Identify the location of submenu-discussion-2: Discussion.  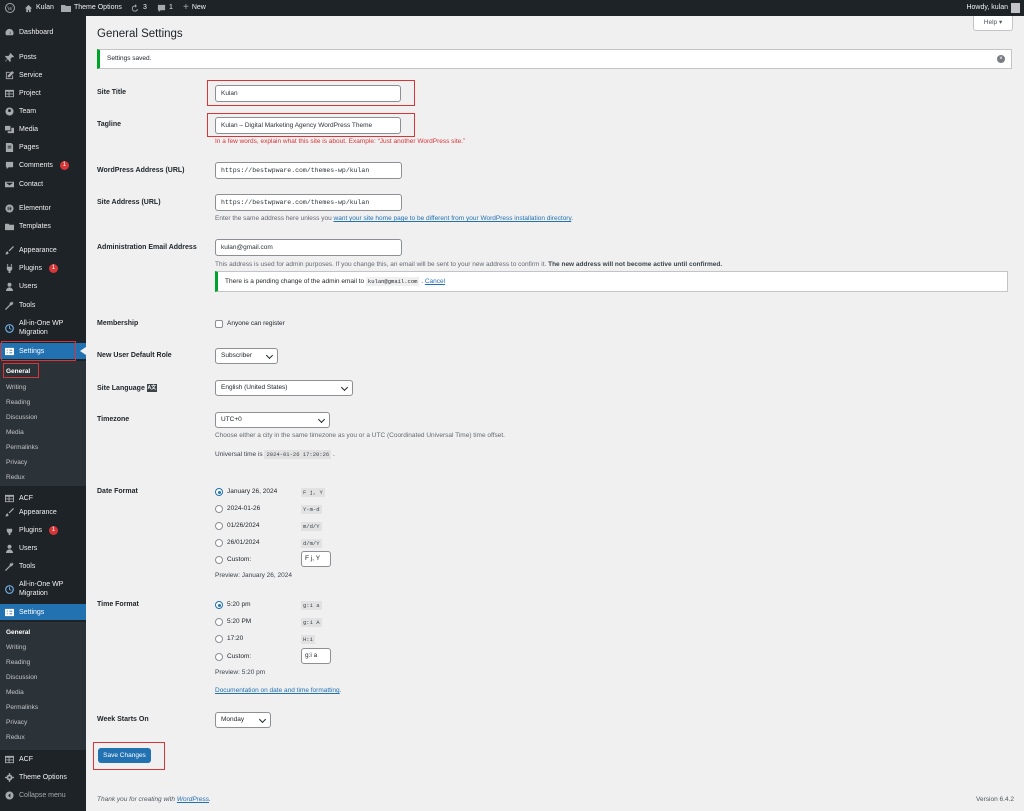
(21, 677).